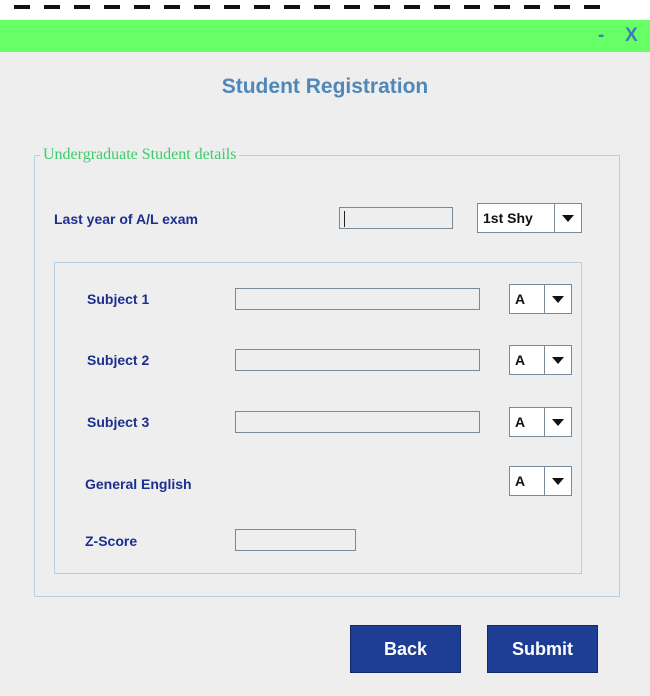 The height and width of the screenshot is (696, 650). What do you see at coordinates (631, 36) in the screenshot?
I see `close-button: X` at bounding box center [631, 36].